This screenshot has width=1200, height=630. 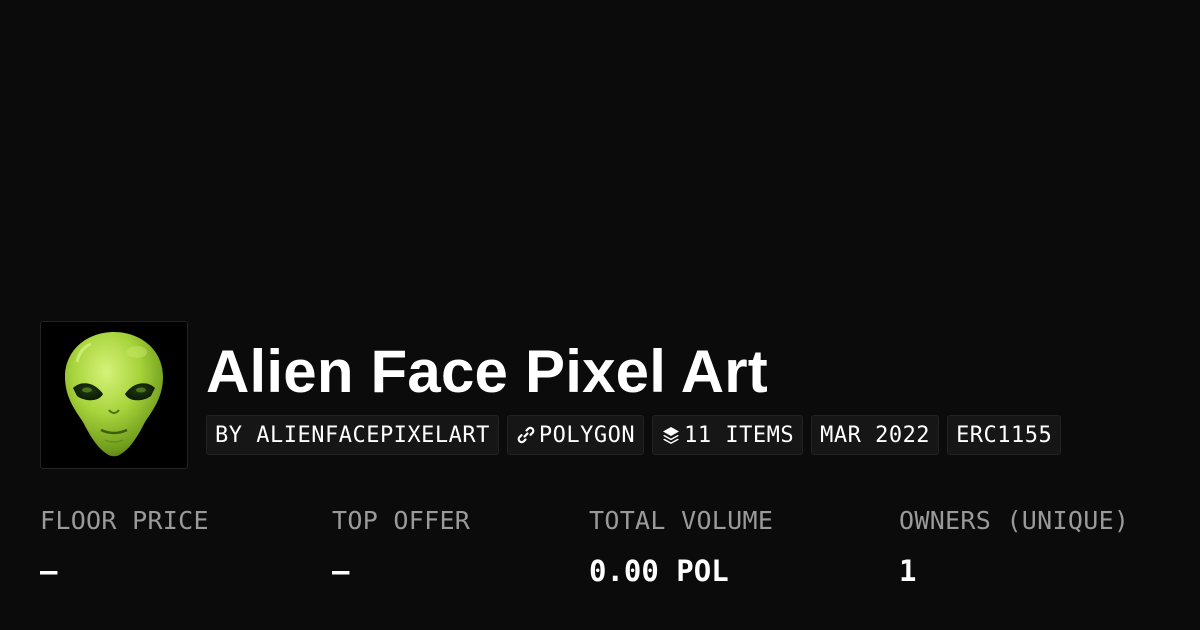 What do you see at coordinates (1014, 520) in the screenshot?
I see `stat-owners-label: OWNERS (UNIQUE)` at bounding box center [1014, 520].